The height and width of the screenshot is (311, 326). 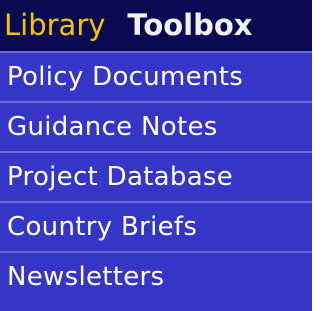 What do you see at coordinates (112, 127) in the screenshot?
I see `menu-item-label: Guidance Notes` at bounding box center [112, 127].